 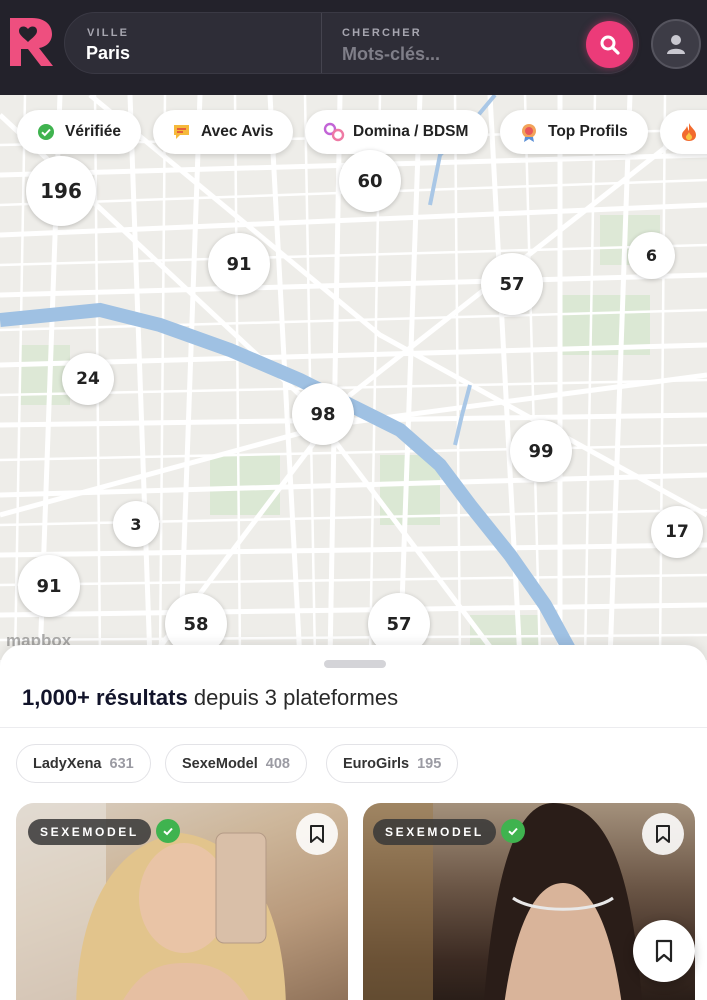 I want to click on filter-chip-verified: Vérifiée, so click(x=79, y=132).